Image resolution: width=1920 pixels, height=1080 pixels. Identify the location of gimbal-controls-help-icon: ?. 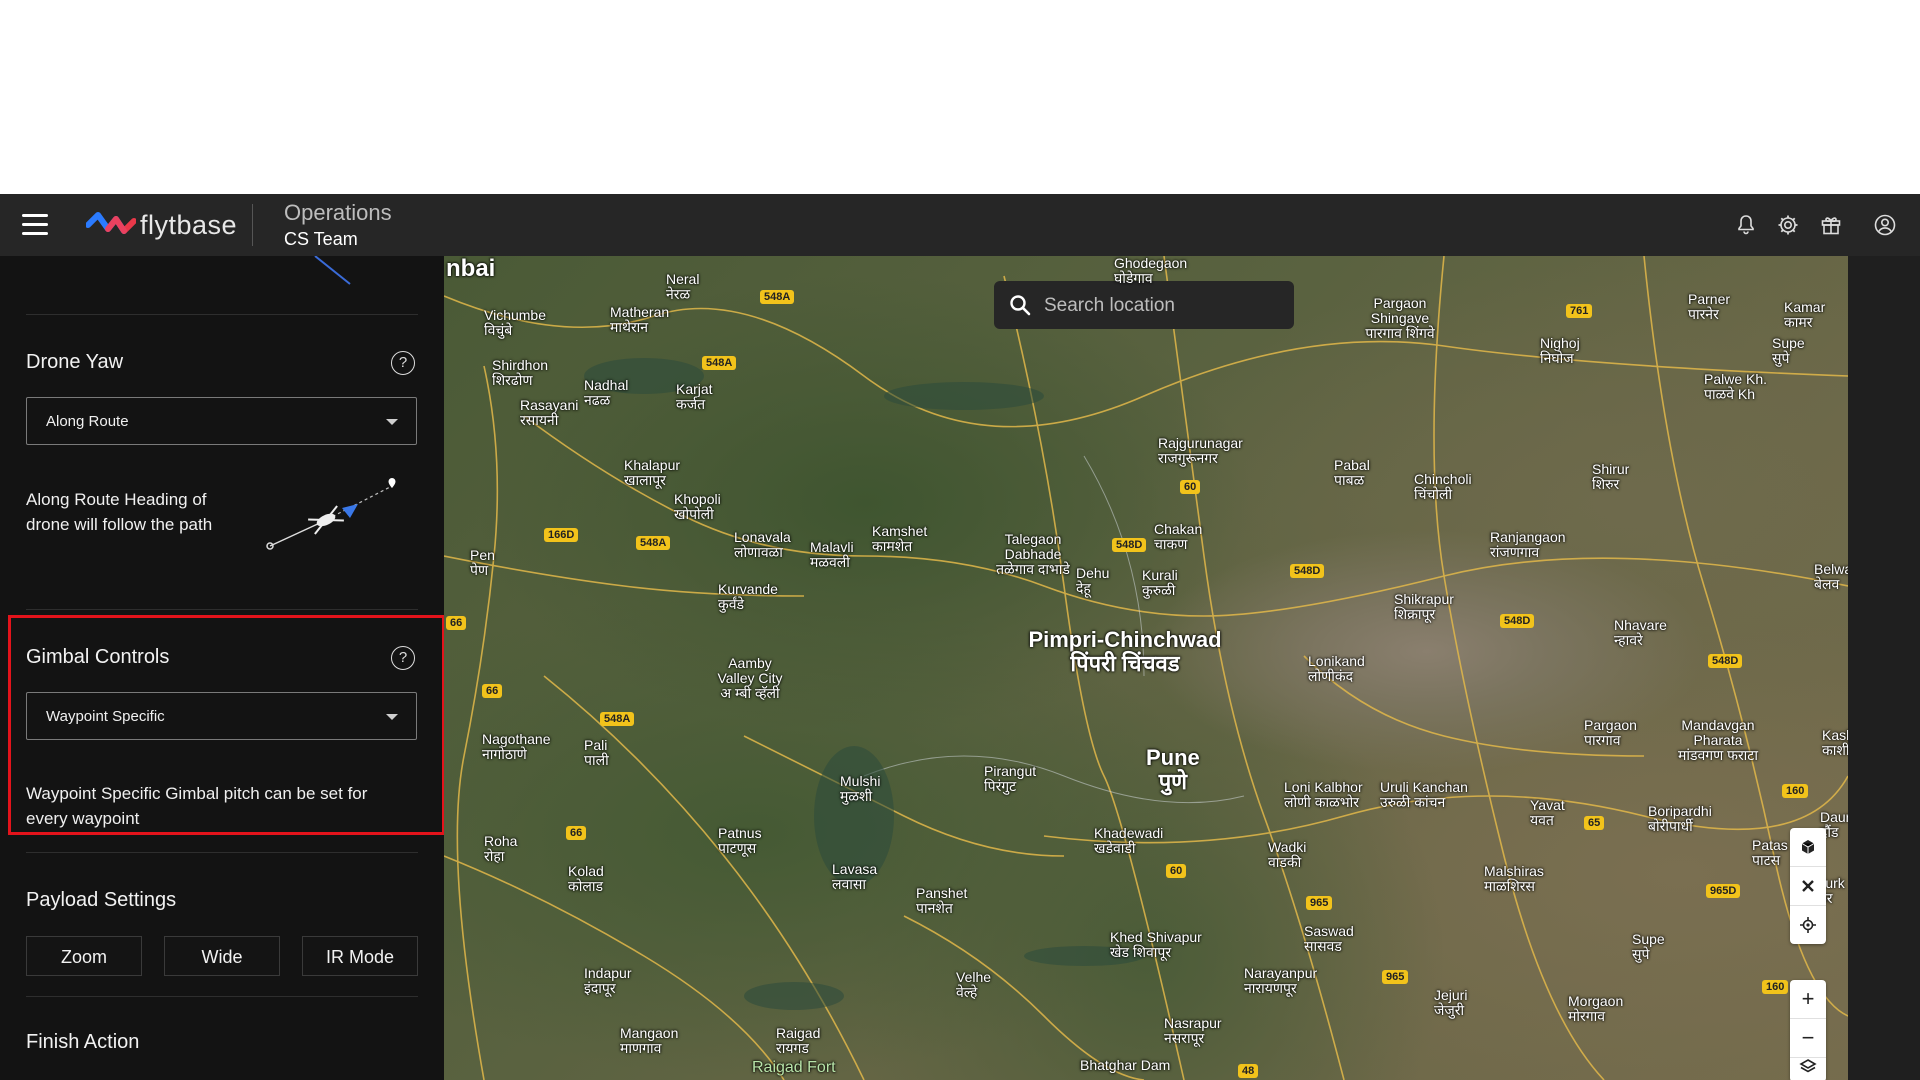
(403, 658).